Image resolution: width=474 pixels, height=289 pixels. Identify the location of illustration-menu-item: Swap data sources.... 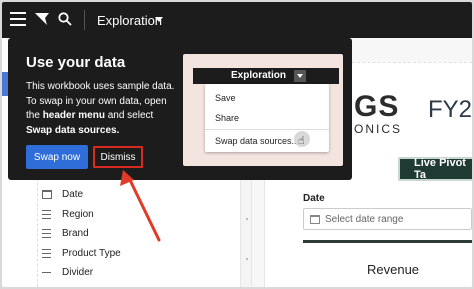
(257, 141).